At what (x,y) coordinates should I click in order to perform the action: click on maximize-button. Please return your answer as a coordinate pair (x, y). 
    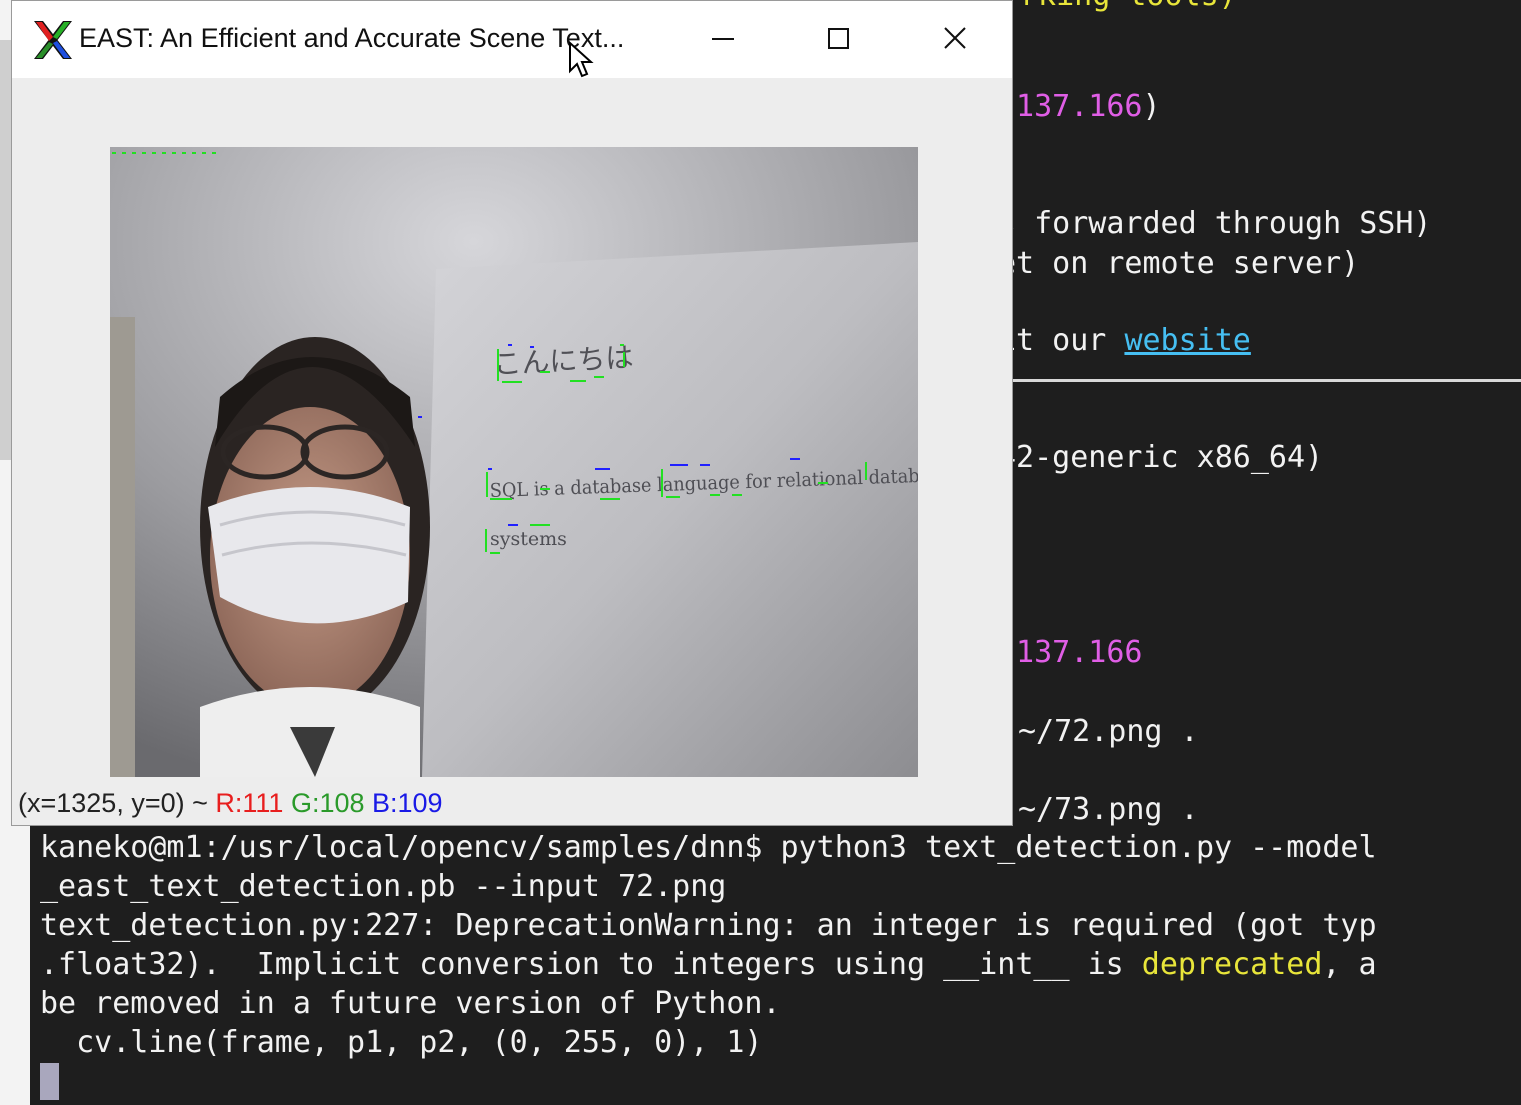
    Looking at the image, I should click on (839, 38).